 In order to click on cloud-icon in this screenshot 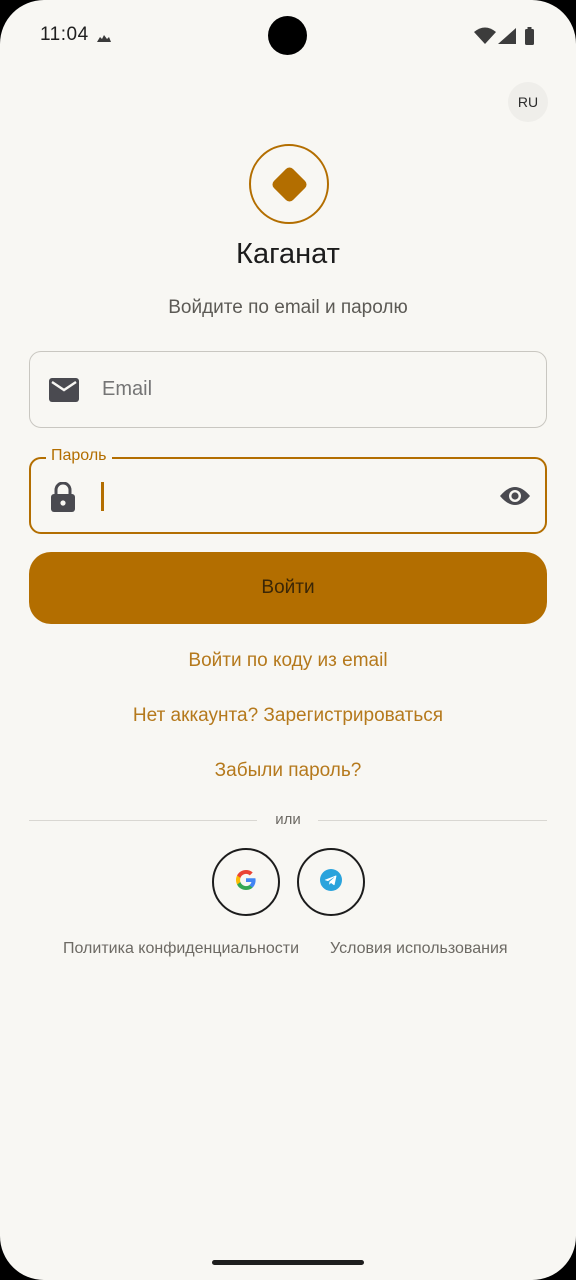, I will do `click(104, 39)`.